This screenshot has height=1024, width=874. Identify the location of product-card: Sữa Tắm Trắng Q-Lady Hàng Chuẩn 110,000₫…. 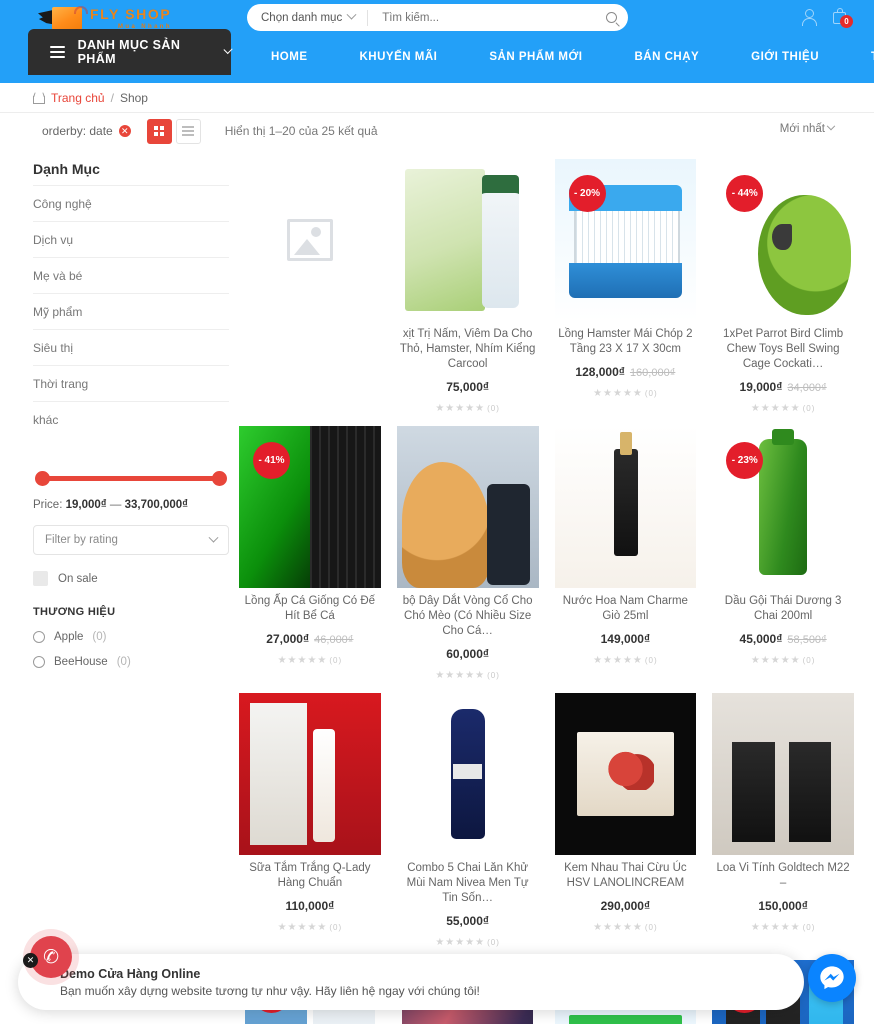
(310, 826).